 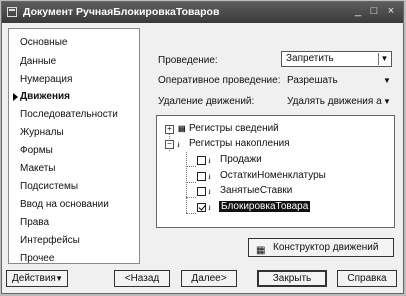 I want to click on register-checkbox-checked, so click(x=201, y=207).